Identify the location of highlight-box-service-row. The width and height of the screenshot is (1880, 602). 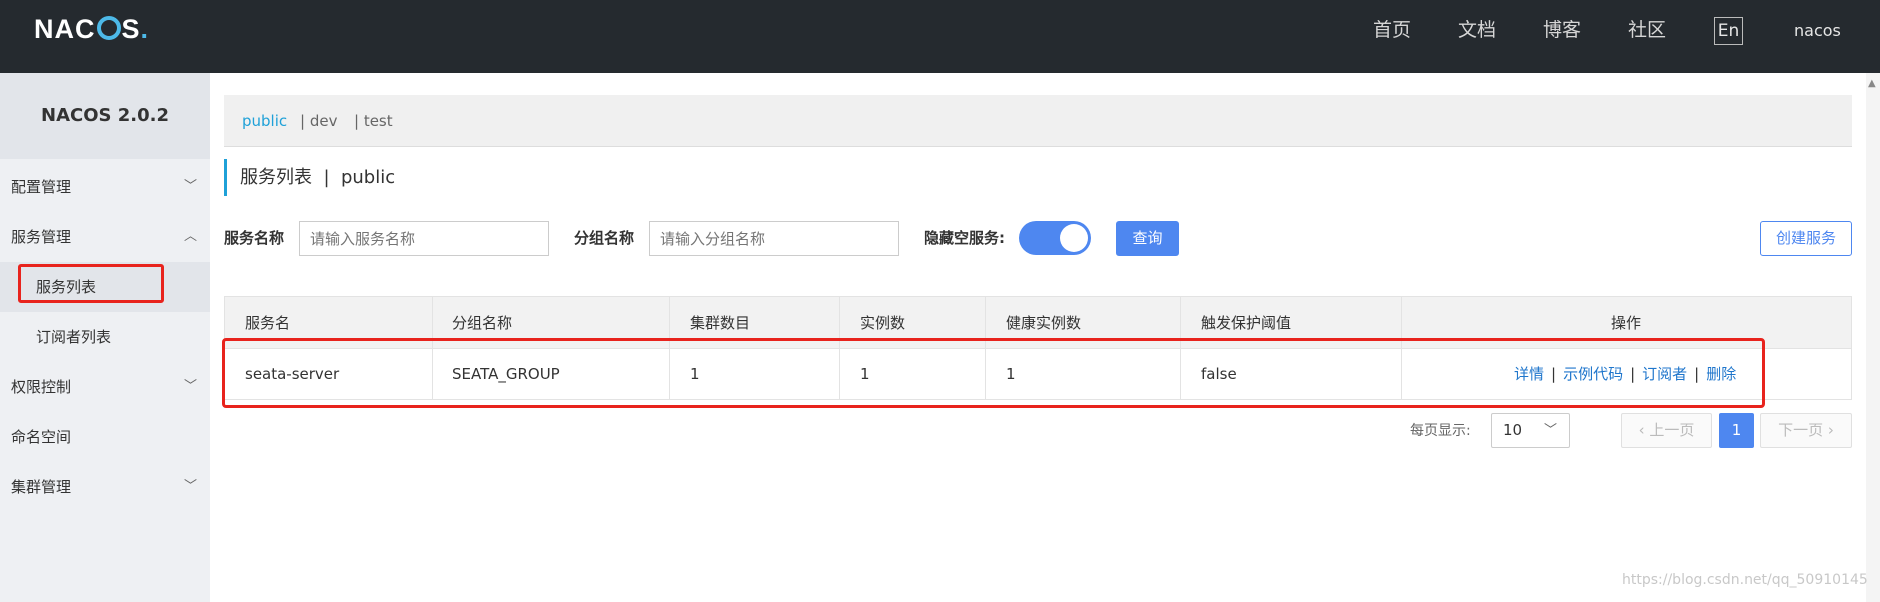
(993, 373).